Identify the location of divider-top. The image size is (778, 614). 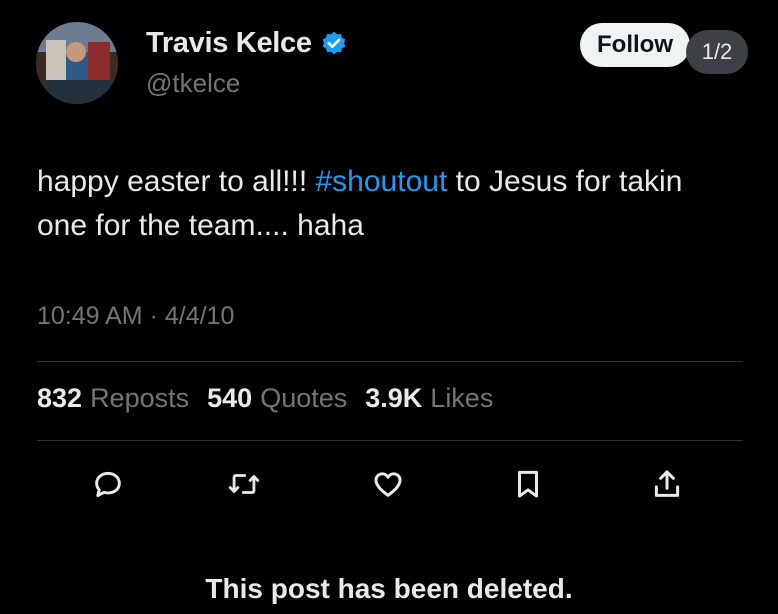
(390, 361).